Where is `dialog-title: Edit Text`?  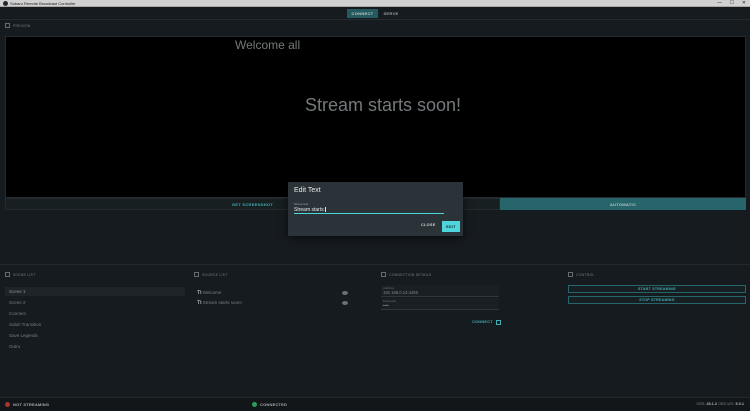 dialog-title: Edit Text is located at coordinates (307, 190).